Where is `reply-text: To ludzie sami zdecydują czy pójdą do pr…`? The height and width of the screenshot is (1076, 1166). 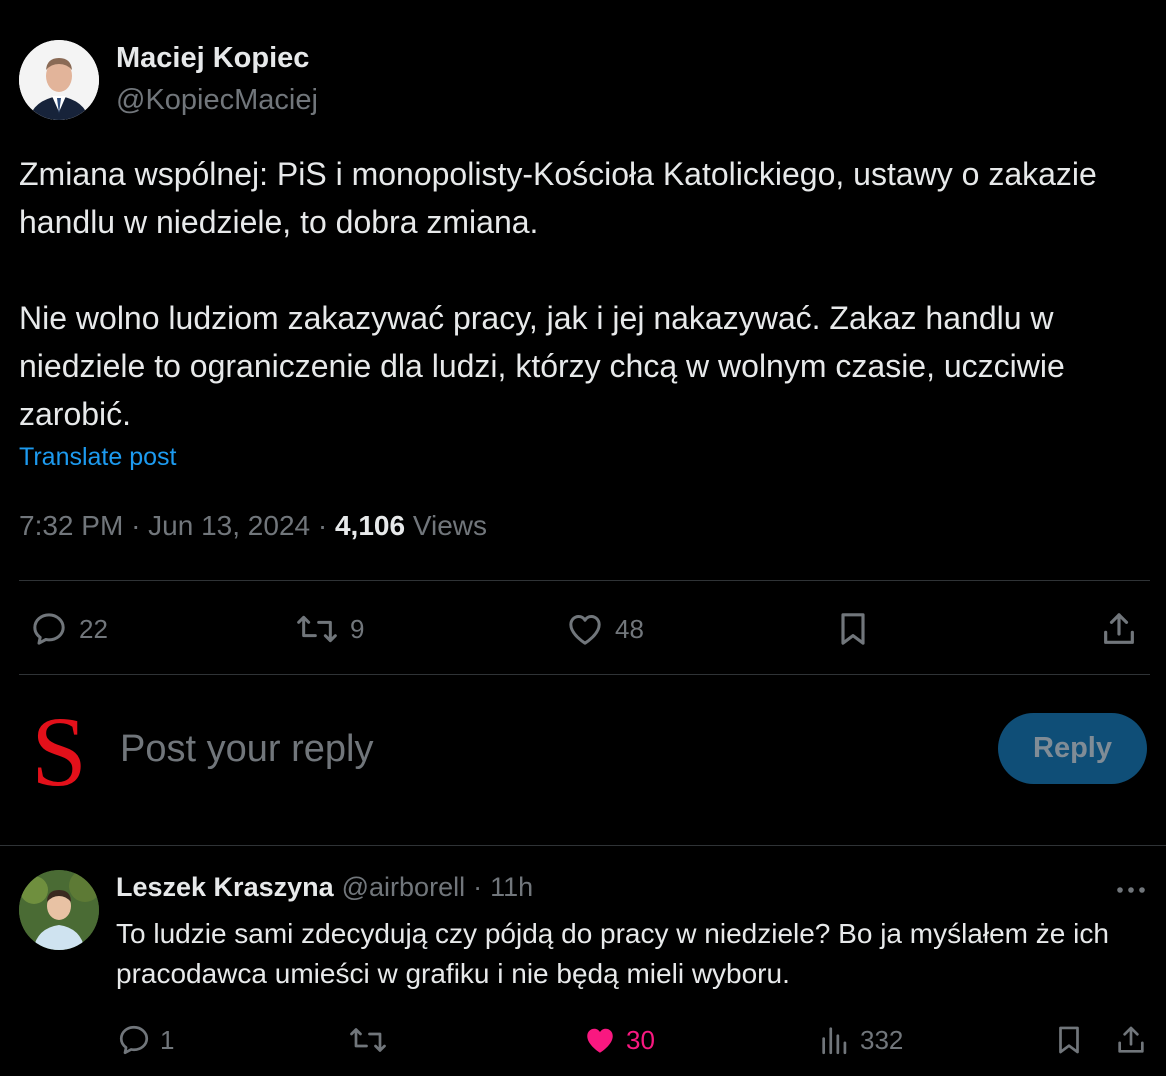
reply-text: To ludzie sami zdecydują czy pójdą do pr… is located at coordinates (612, 953).